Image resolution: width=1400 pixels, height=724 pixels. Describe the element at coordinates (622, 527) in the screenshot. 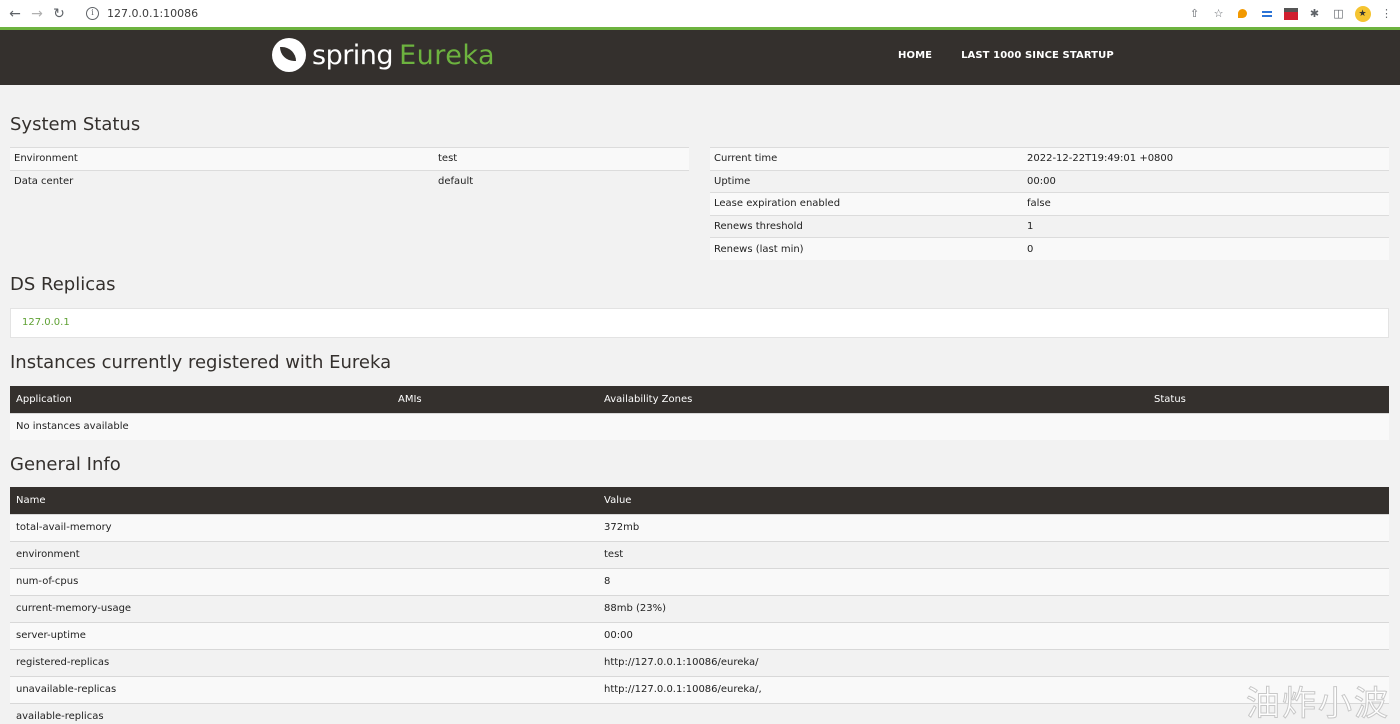

I see `info-value: 372mb` at that location.